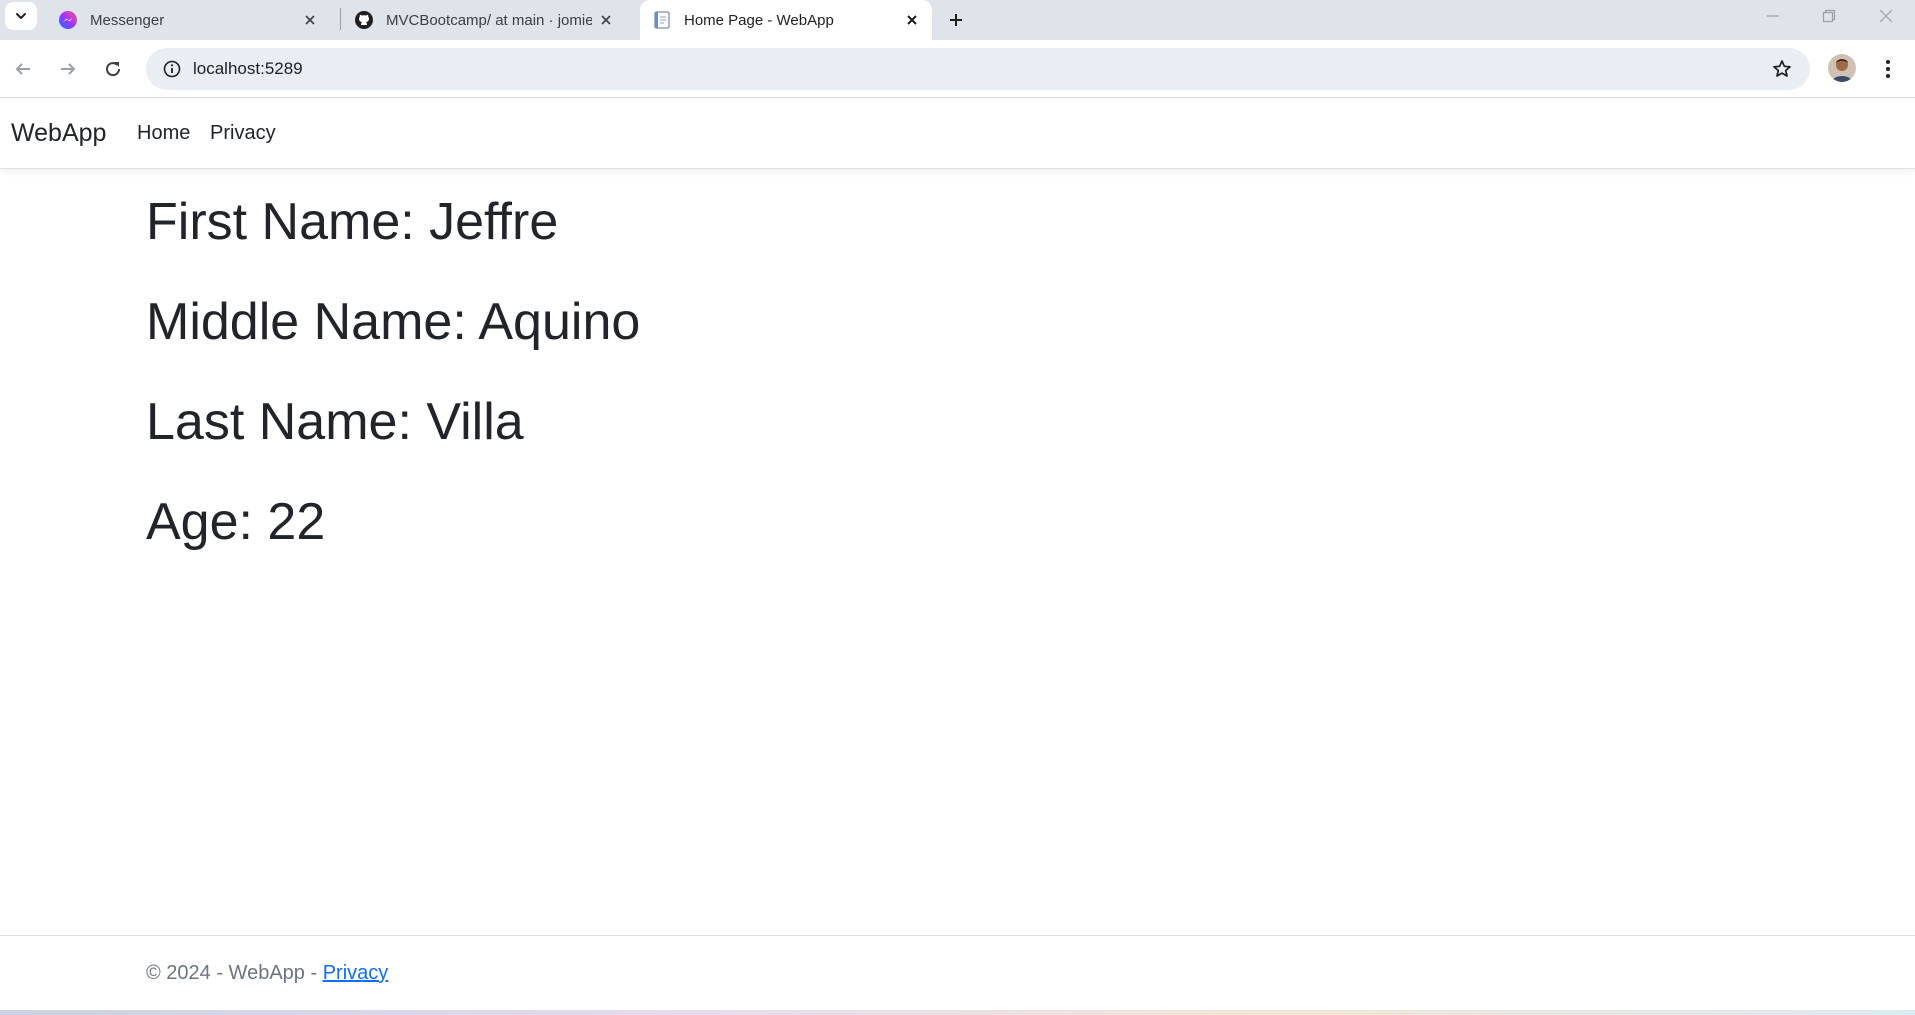  I want to click on window-bottom-edge, so click(957, 1012).